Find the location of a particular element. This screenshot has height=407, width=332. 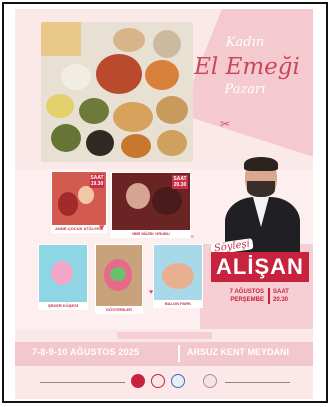

decor-band is located at coordinates (164, 335).